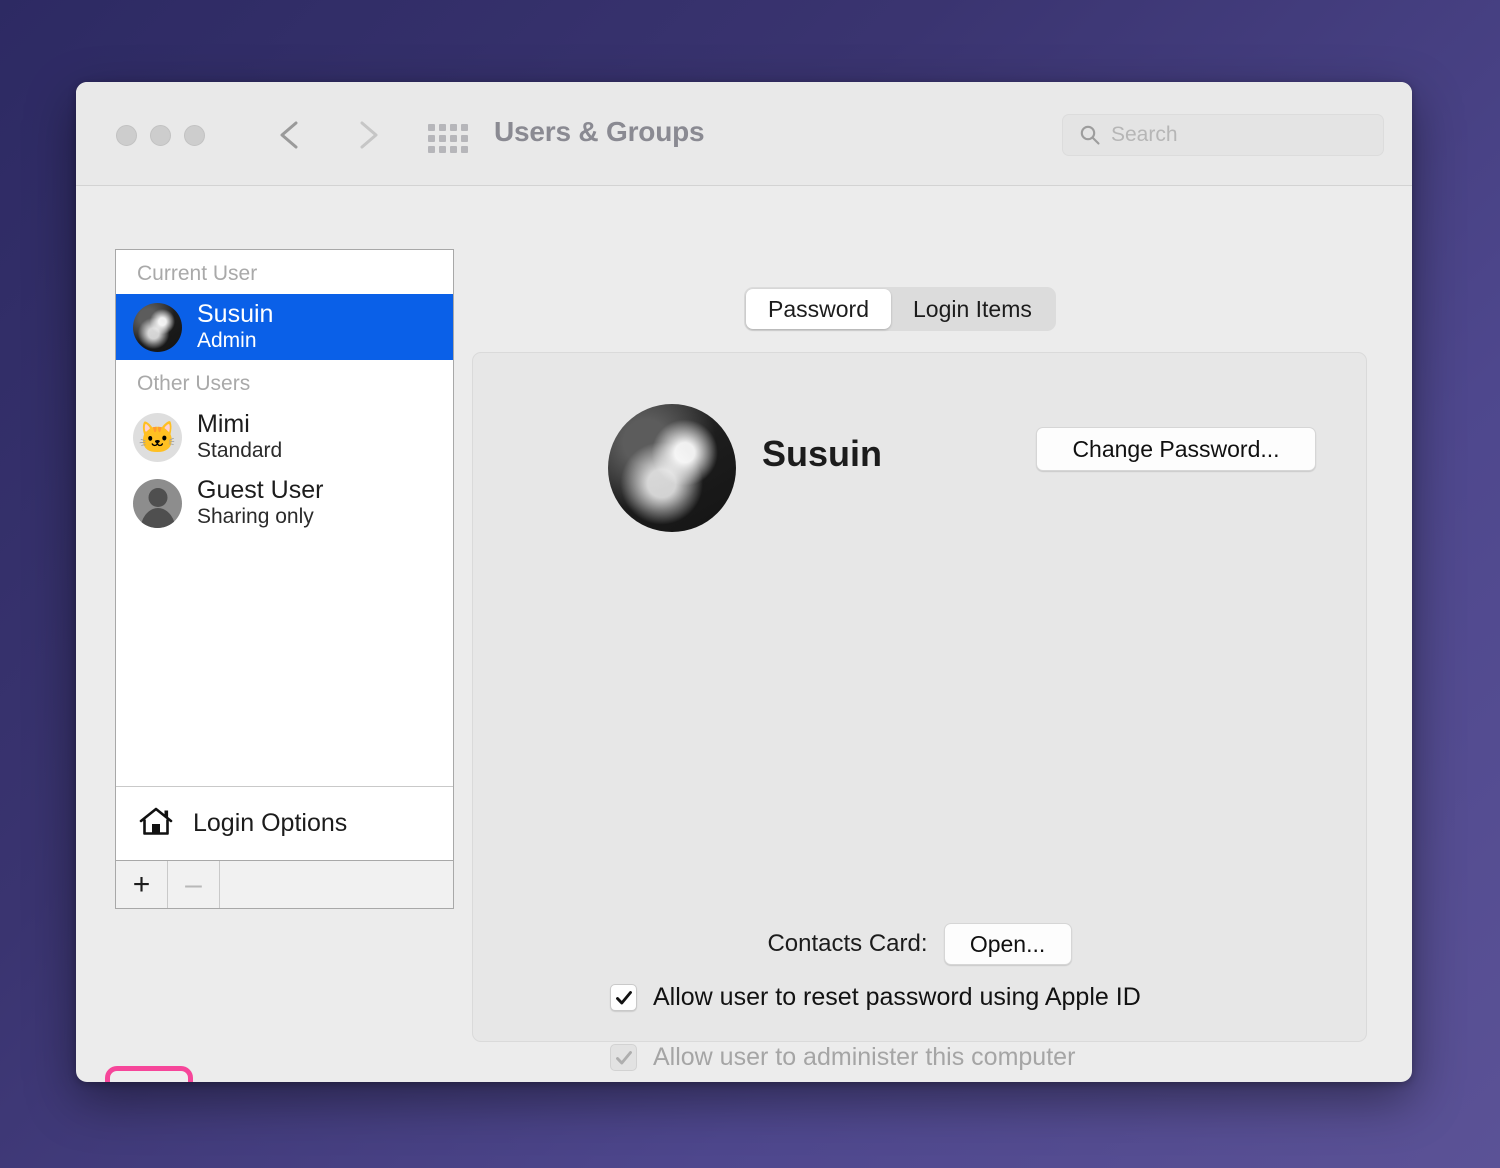  What do you see at coordinates (194, 884) in the screenshot?
I see `remove-user-button: –` at bounding box center [194, 884].